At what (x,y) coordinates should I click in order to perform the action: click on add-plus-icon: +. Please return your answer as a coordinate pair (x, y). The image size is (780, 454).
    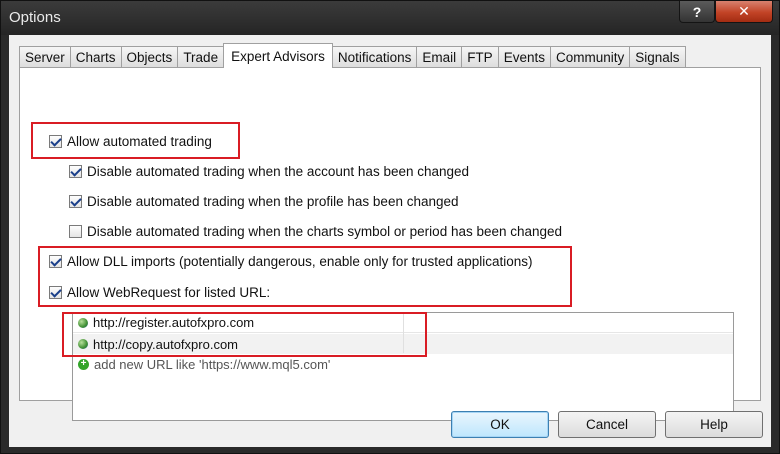
    Looking at the image, I should click on (83, 364).